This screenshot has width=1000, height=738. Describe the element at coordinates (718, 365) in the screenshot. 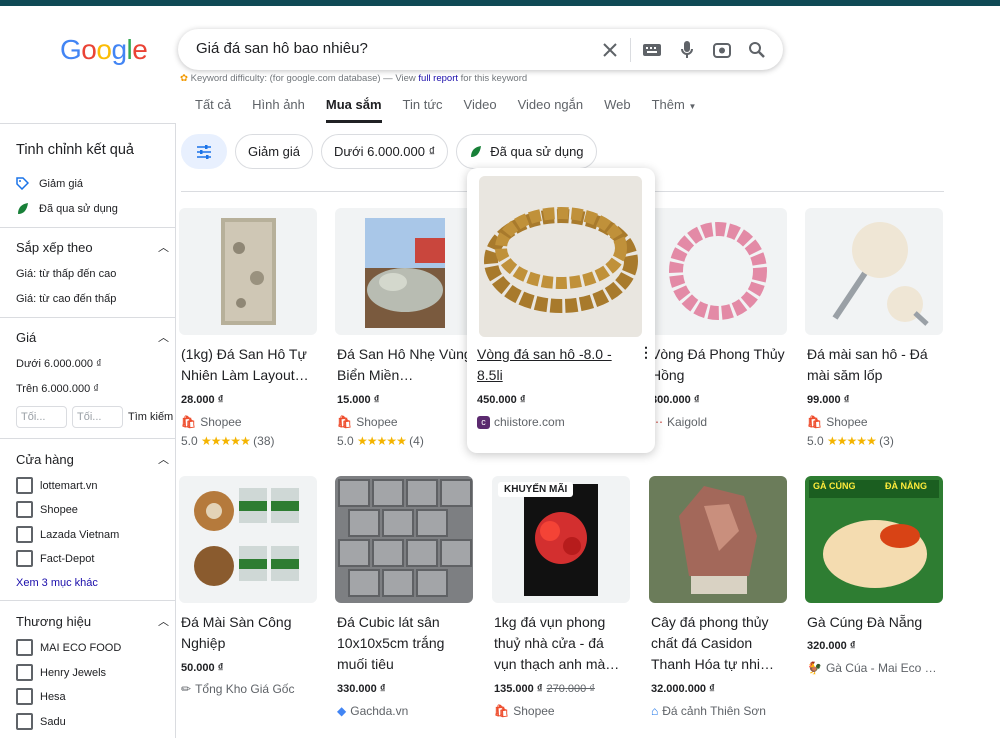

I see `product-title: Vòng Đá Phong Thủy Hồng` at that location.